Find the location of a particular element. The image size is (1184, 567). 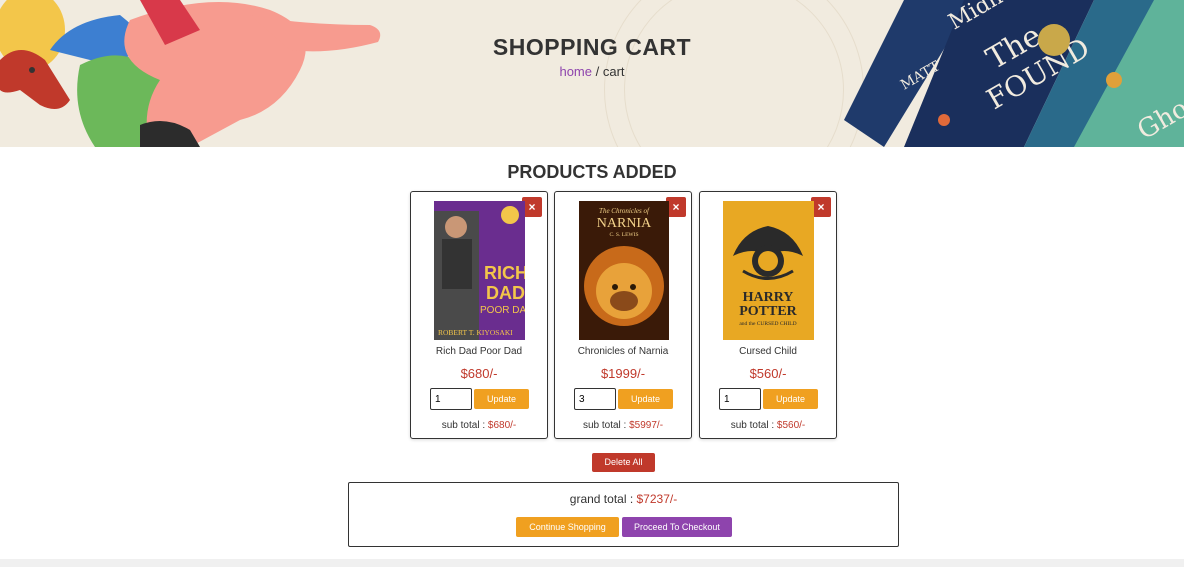

product-price: $680/- is located at coordinates (479, 373).